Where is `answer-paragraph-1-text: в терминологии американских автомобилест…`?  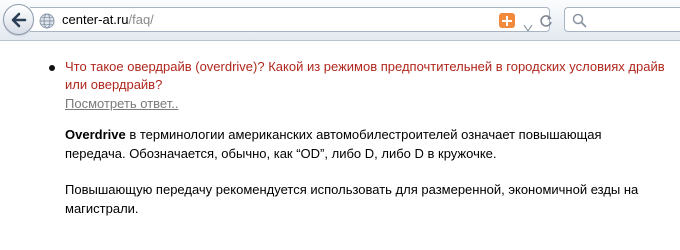
answer-paragraph-1-text: в терминологии американских автомобилест… is located at coordinates (333, 144).